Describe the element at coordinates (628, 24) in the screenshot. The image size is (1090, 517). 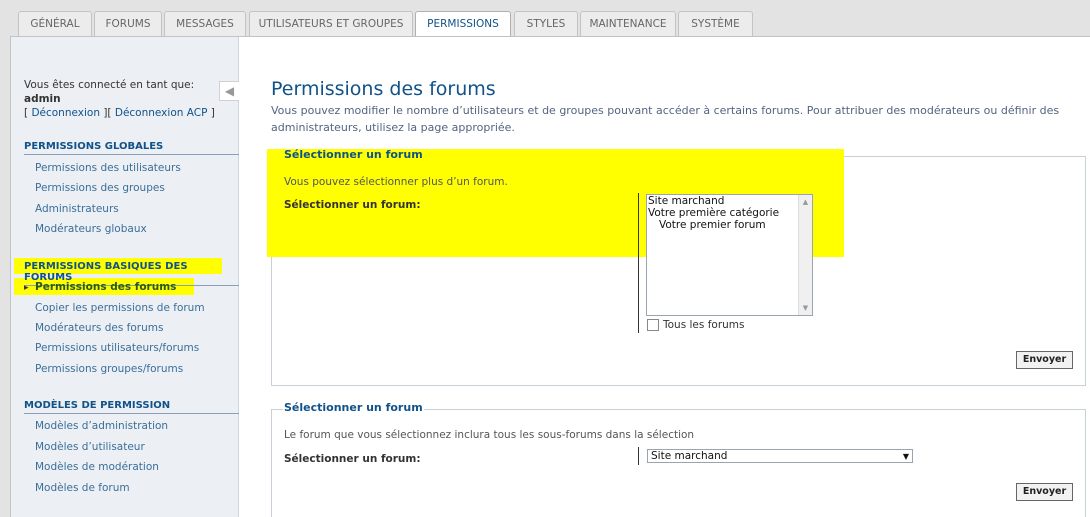
I see `tab-maintenance: Maintenance` at that location.